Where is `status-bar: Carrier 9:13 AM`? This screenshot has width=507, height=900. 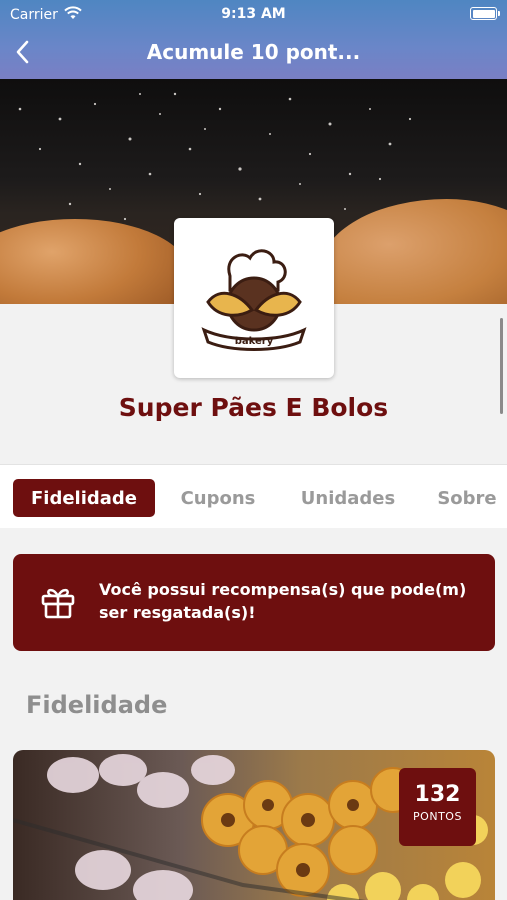 status-bar: Carrier 9:13 AM is located at coordinates (253, 14).